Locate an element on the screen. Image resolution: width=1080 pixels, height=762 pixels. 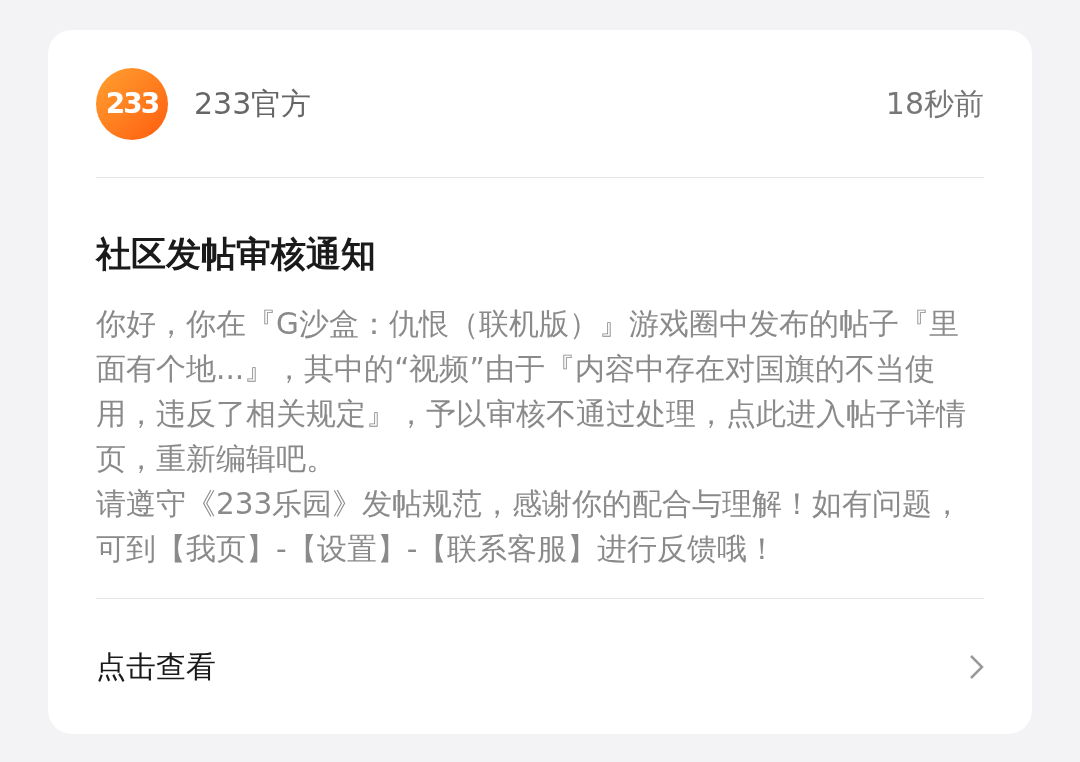
message-paragraph: 请遵守《233乐园》发帖规范，感谢你的配合与理解！如有问题，可到【我页】-【设置】-【联系客服】进行反馈哦！ is located at coordinates (530, 527).